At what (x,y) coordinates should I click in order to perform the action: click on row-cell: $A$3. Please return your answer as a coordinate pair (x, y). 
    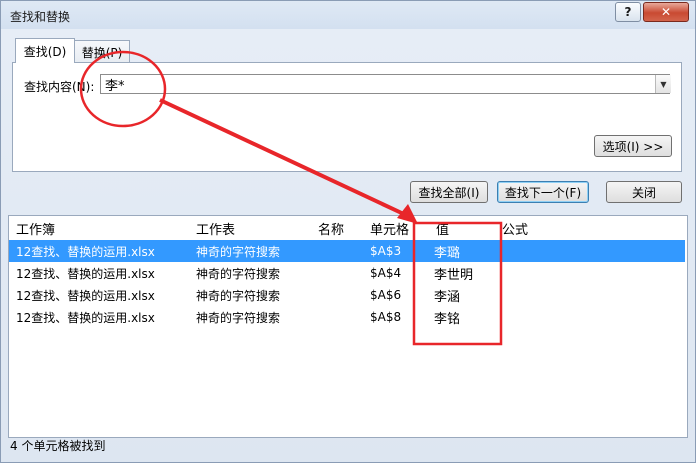
    Looking at the image, I should click on (386, 251).